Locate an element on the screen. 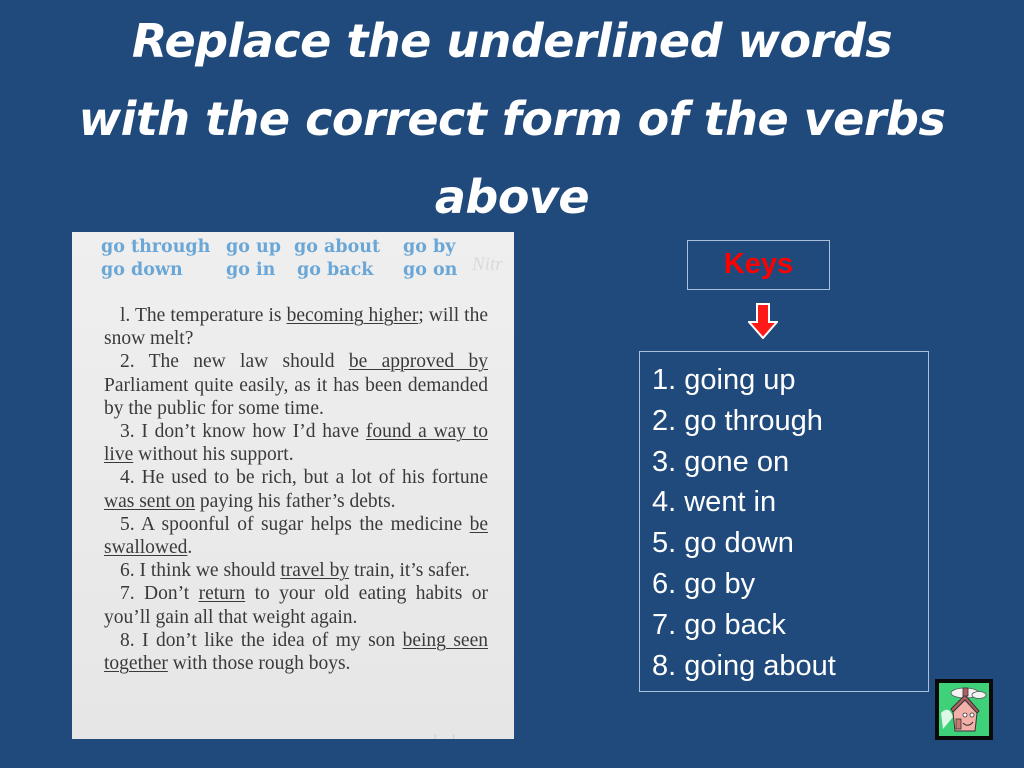 This screenshot has height=768, width=1024. bleed-through-text: belo is located at coordinates (448, 735).